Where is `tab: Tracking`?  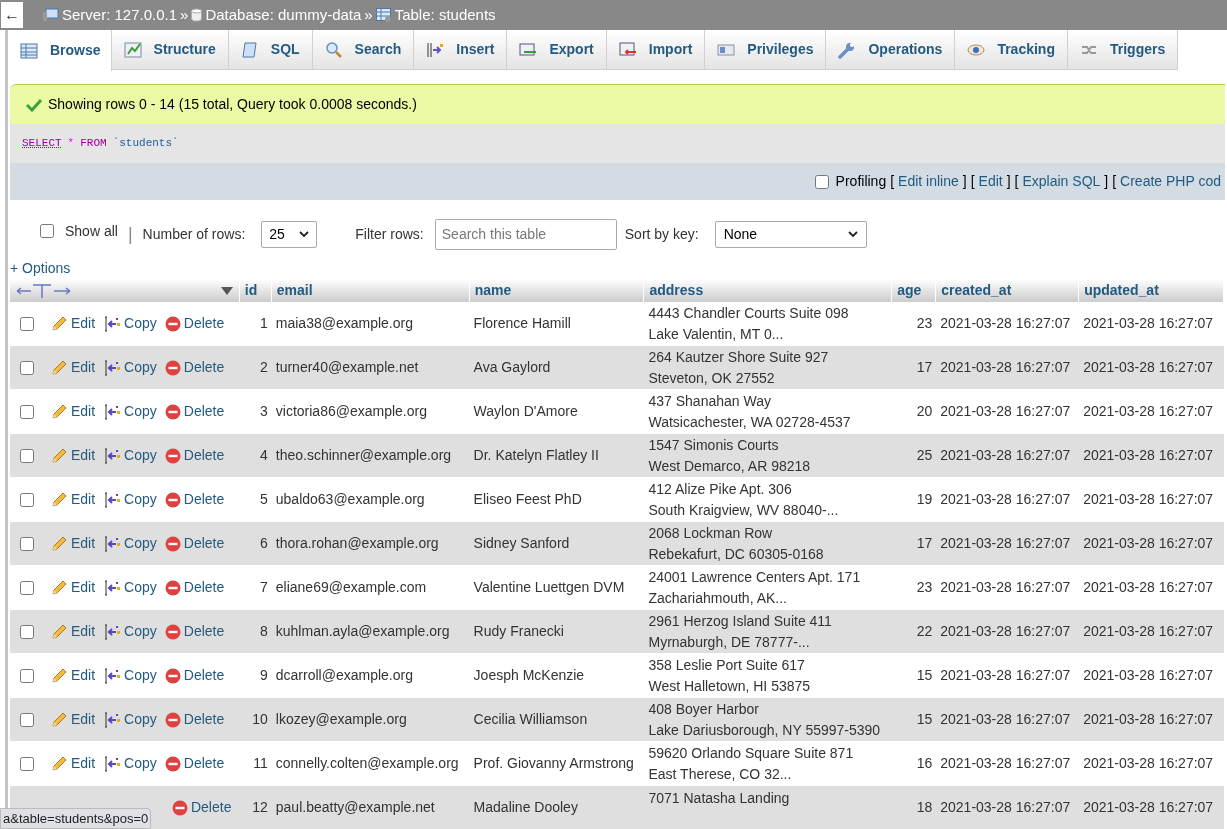 tab: Tracking is located at coordinates (1011, 50).